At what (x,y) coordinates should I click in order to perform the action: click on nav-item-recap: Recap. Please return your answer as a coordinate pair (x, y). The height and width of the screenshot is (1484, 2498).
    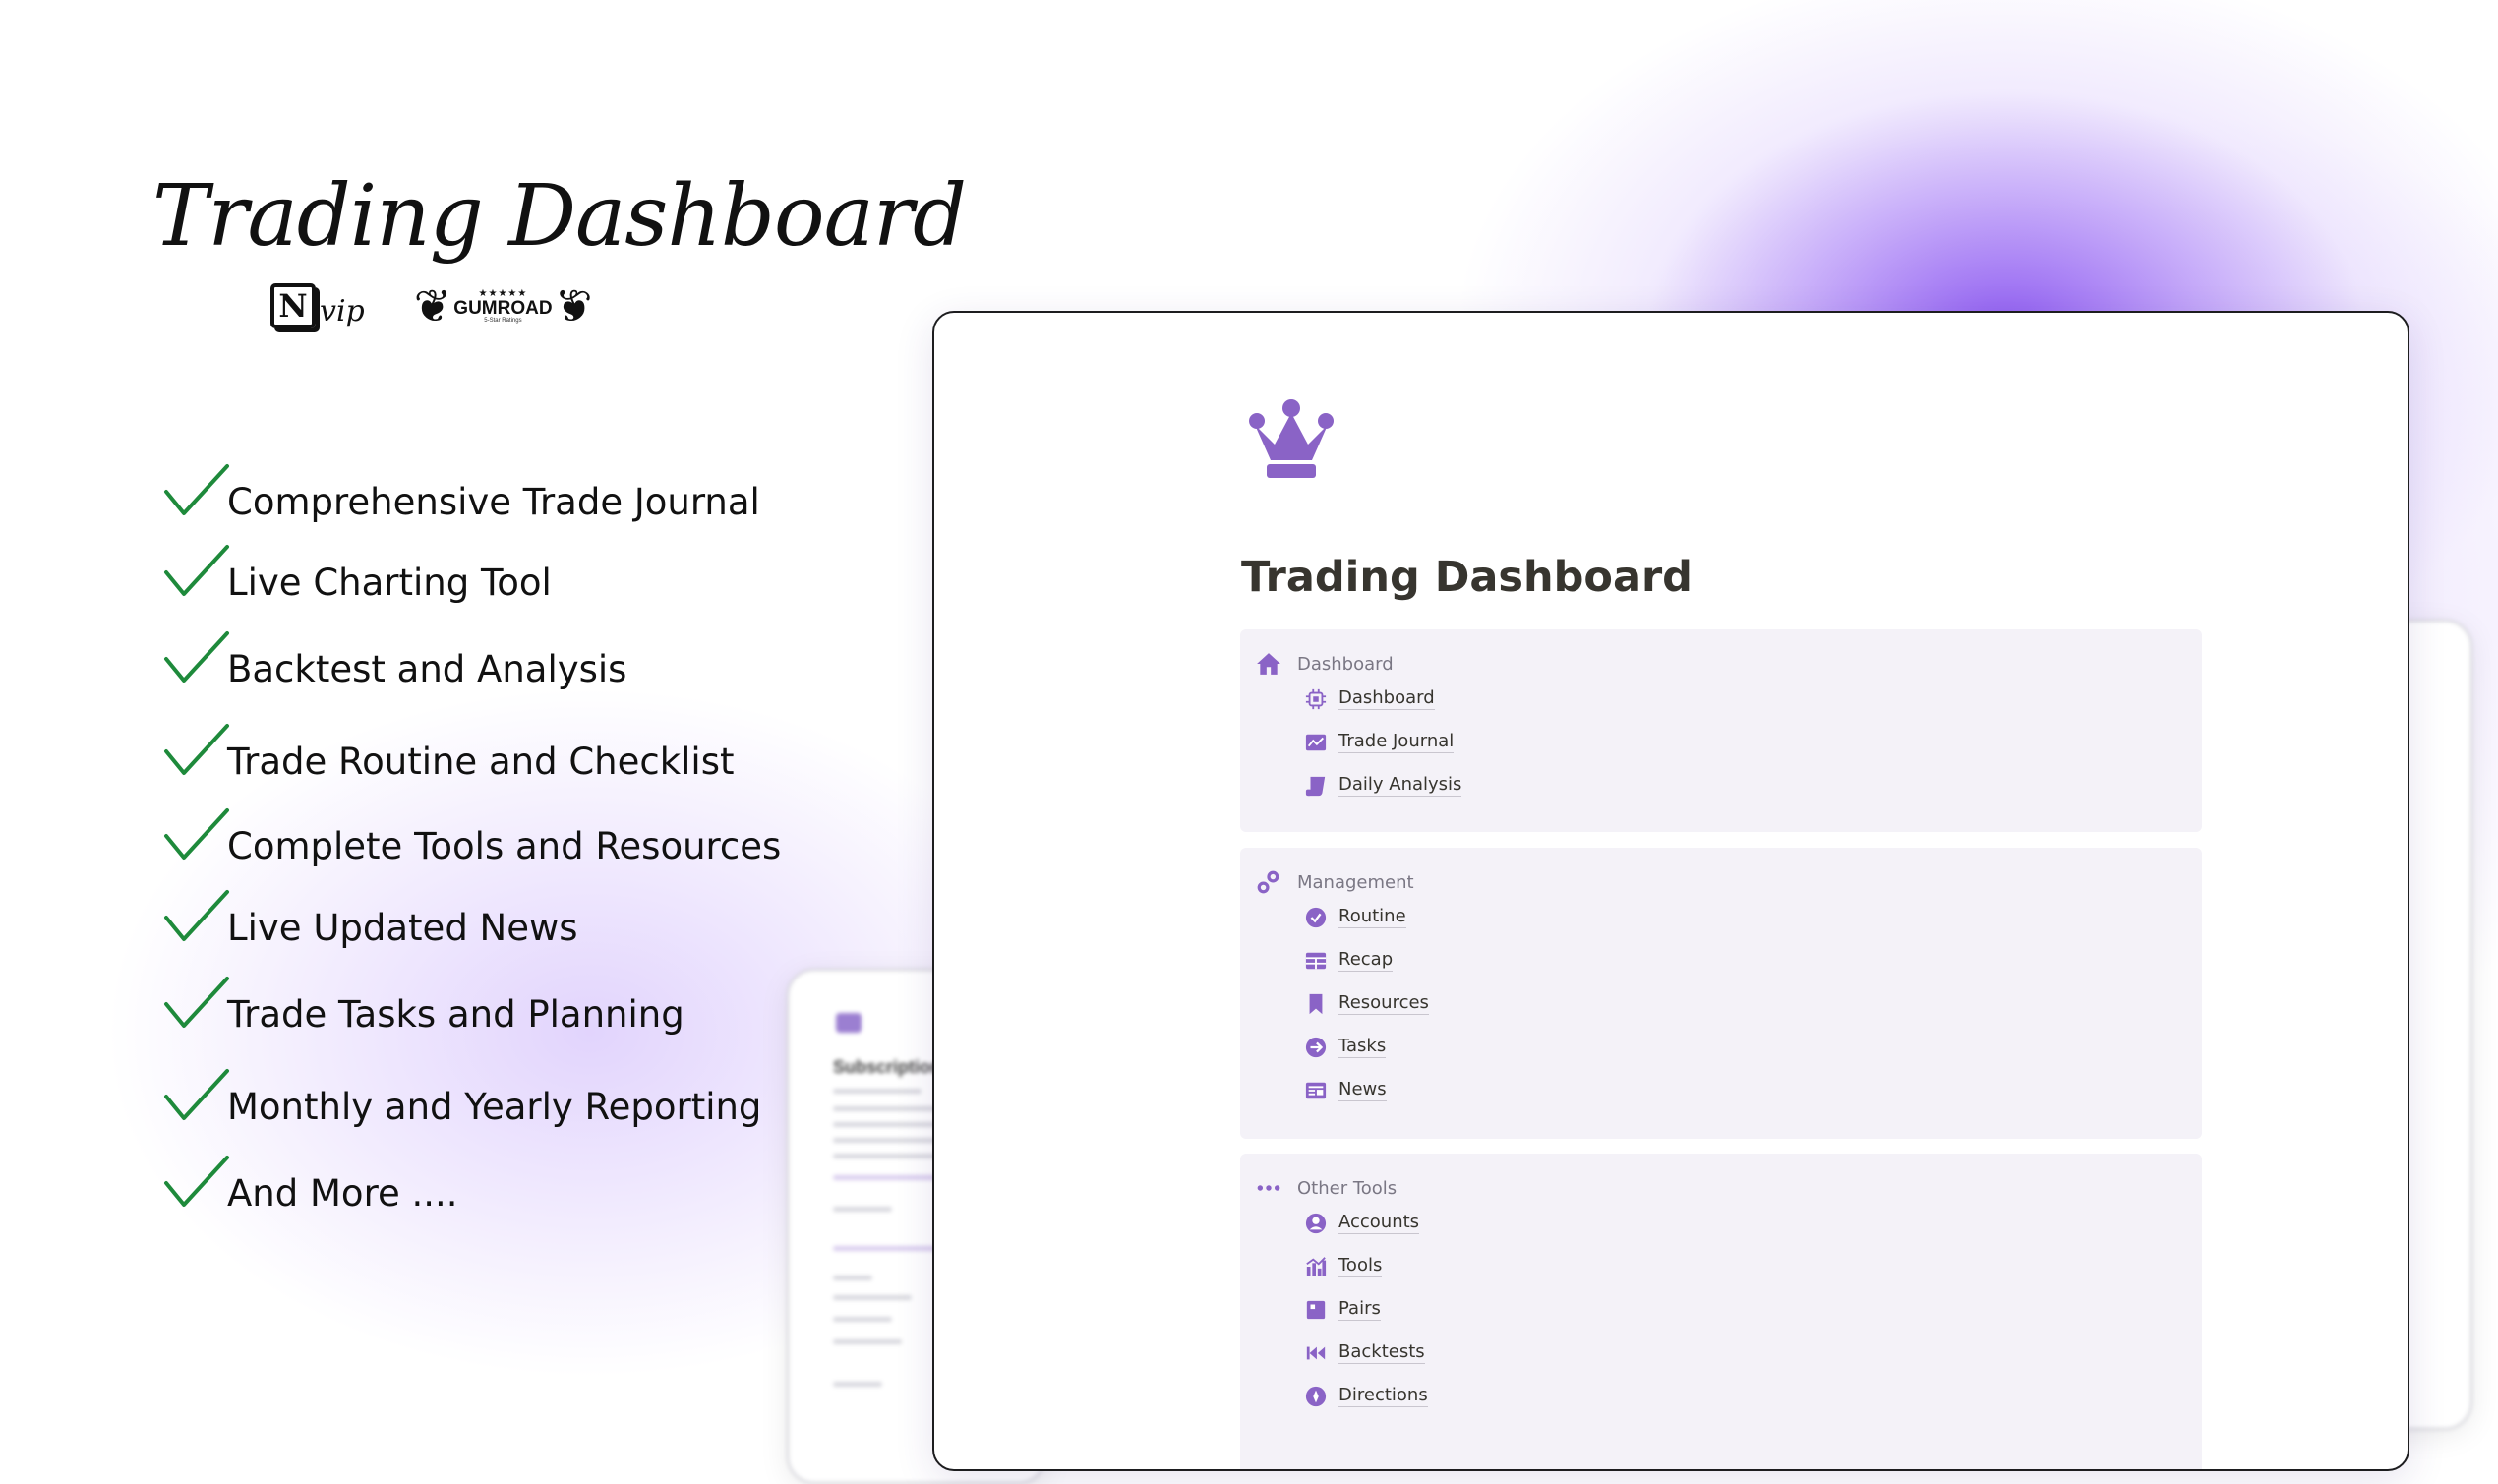
    Looking at the image, I should click on (1350, 961).